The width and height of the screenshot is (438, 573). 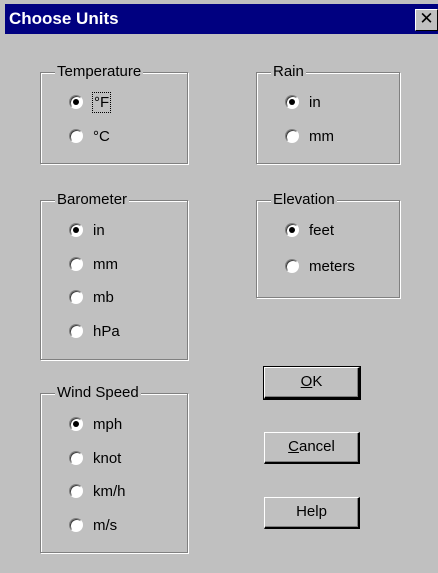 I want to click on temperature-group-label: Temperature, so click(x=99, y=72).